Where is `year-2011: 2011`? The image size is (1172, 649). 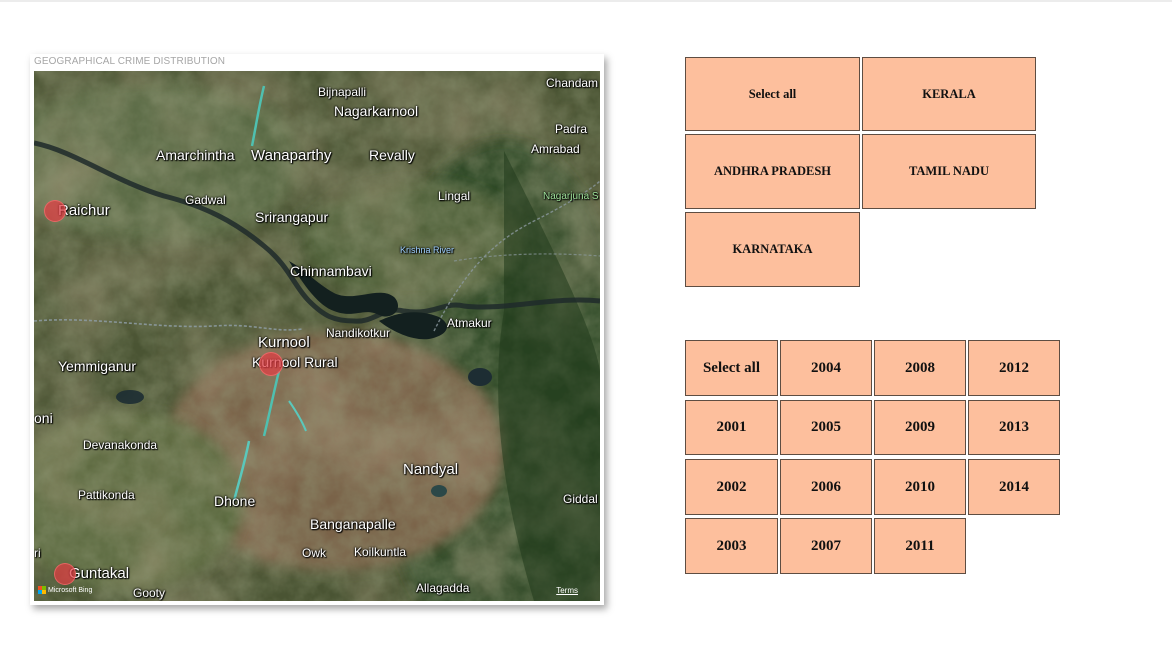 year-2011: 2011 is located at coordinates (920, 546).